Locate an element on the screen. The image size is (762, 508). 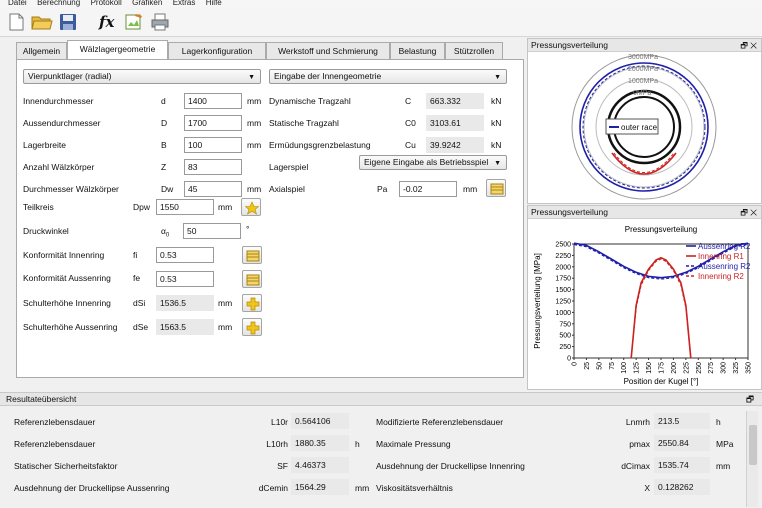
result-symbol: Lnmrh is located at coordinates (637, 422).